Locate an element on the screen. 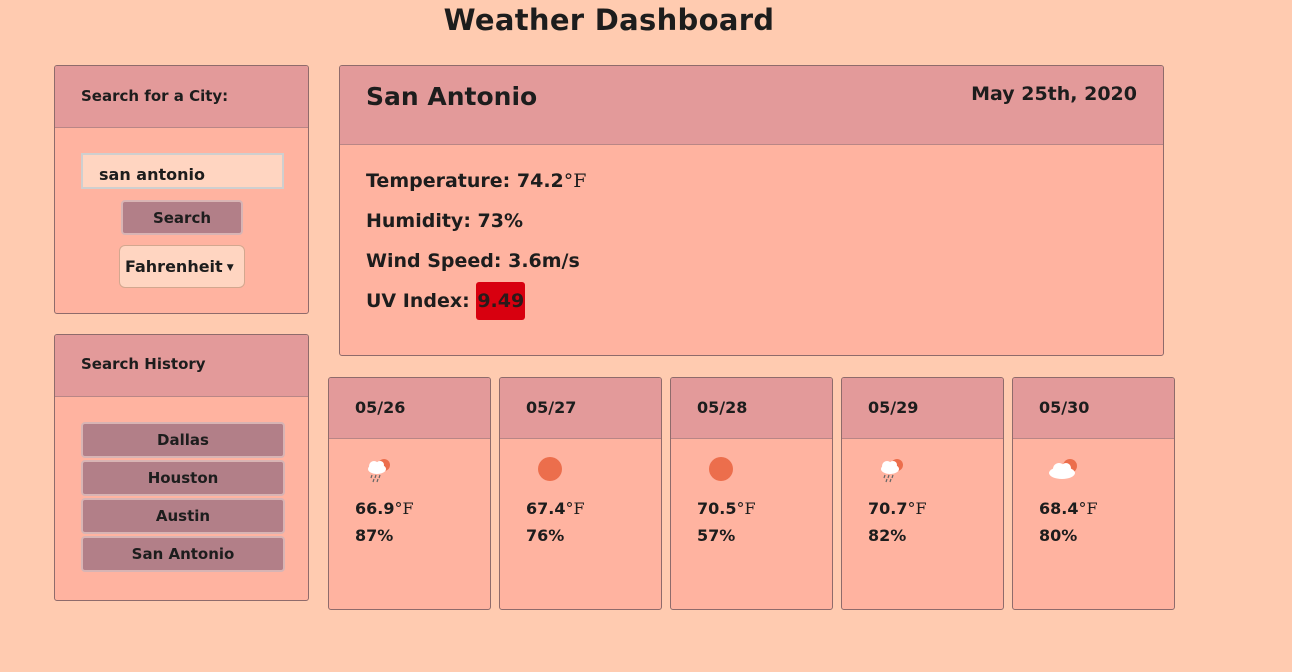 The height and width of the screenshot is (672, 1292). forecast-humidity: 87% is located at coordinates (374, 535).